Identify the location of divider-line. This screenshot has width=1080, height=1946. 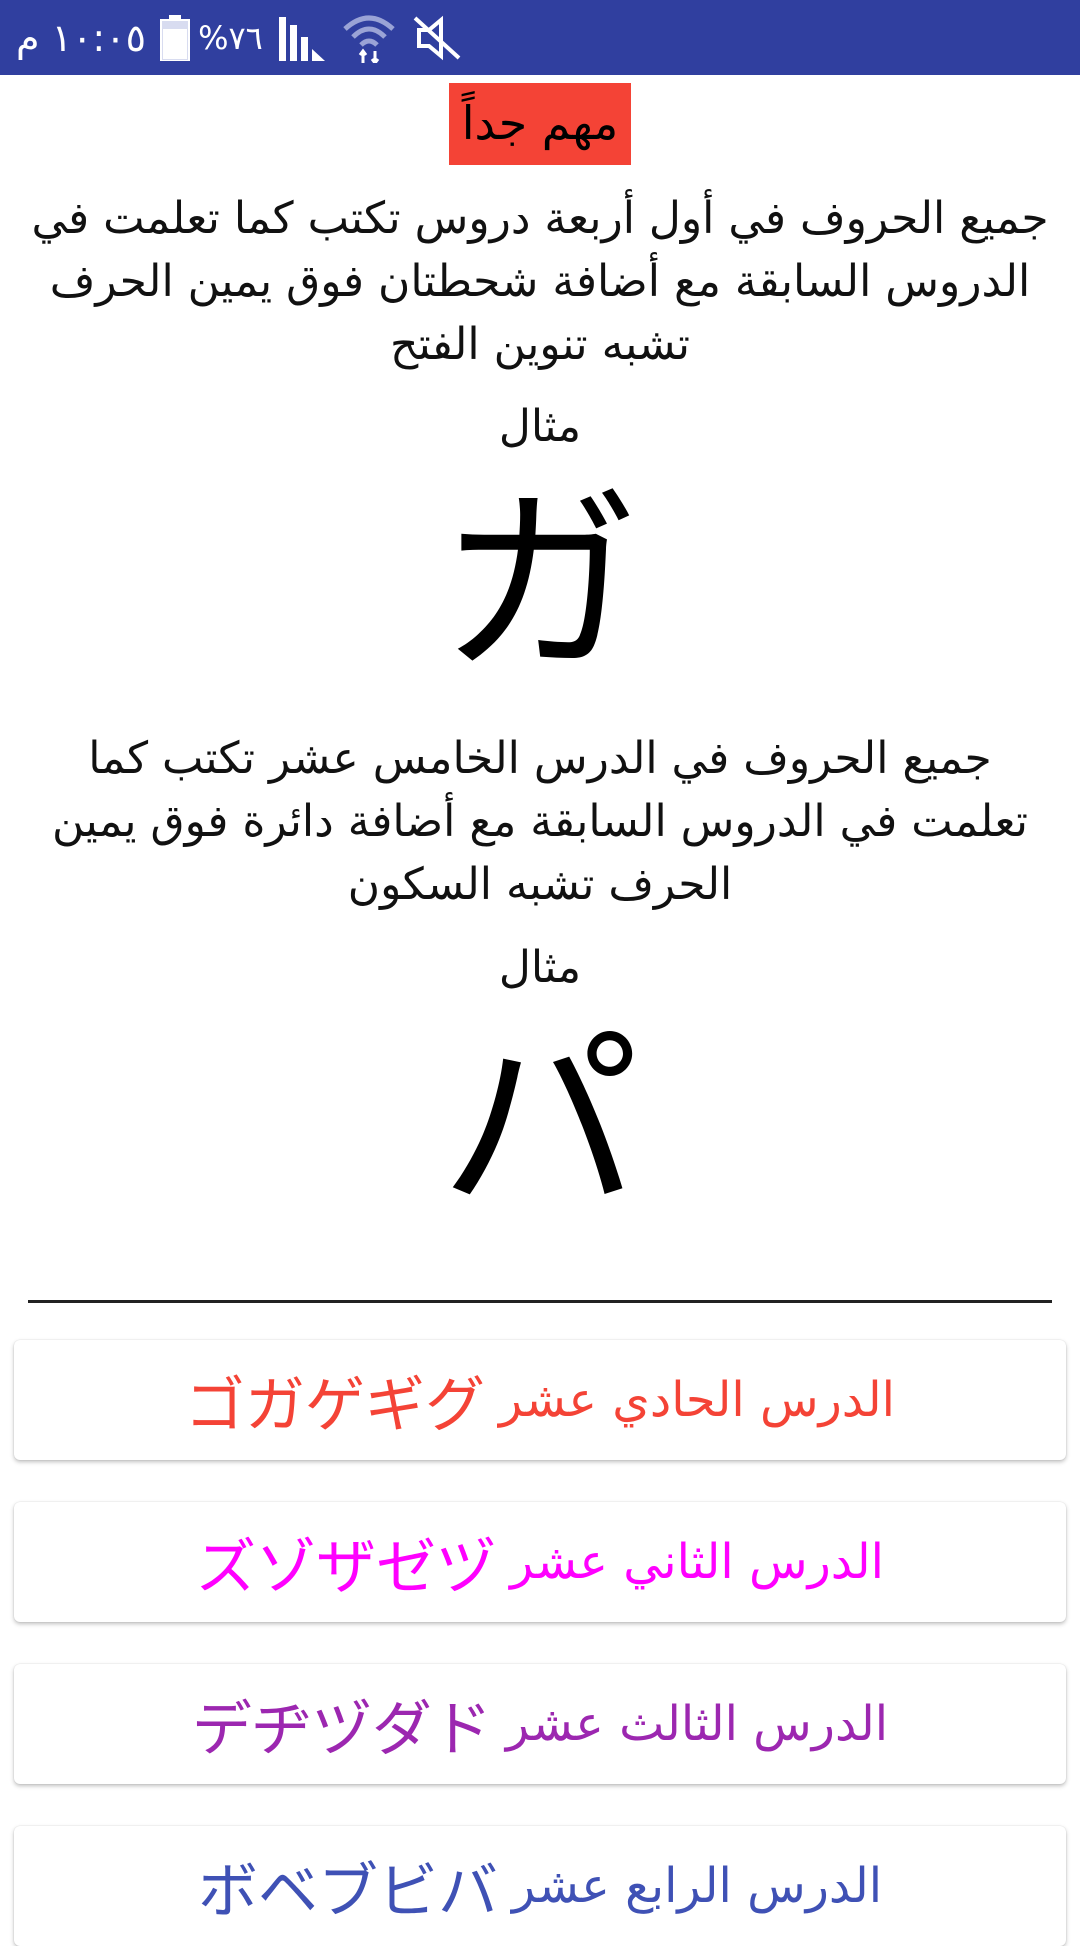
(540, 1301).